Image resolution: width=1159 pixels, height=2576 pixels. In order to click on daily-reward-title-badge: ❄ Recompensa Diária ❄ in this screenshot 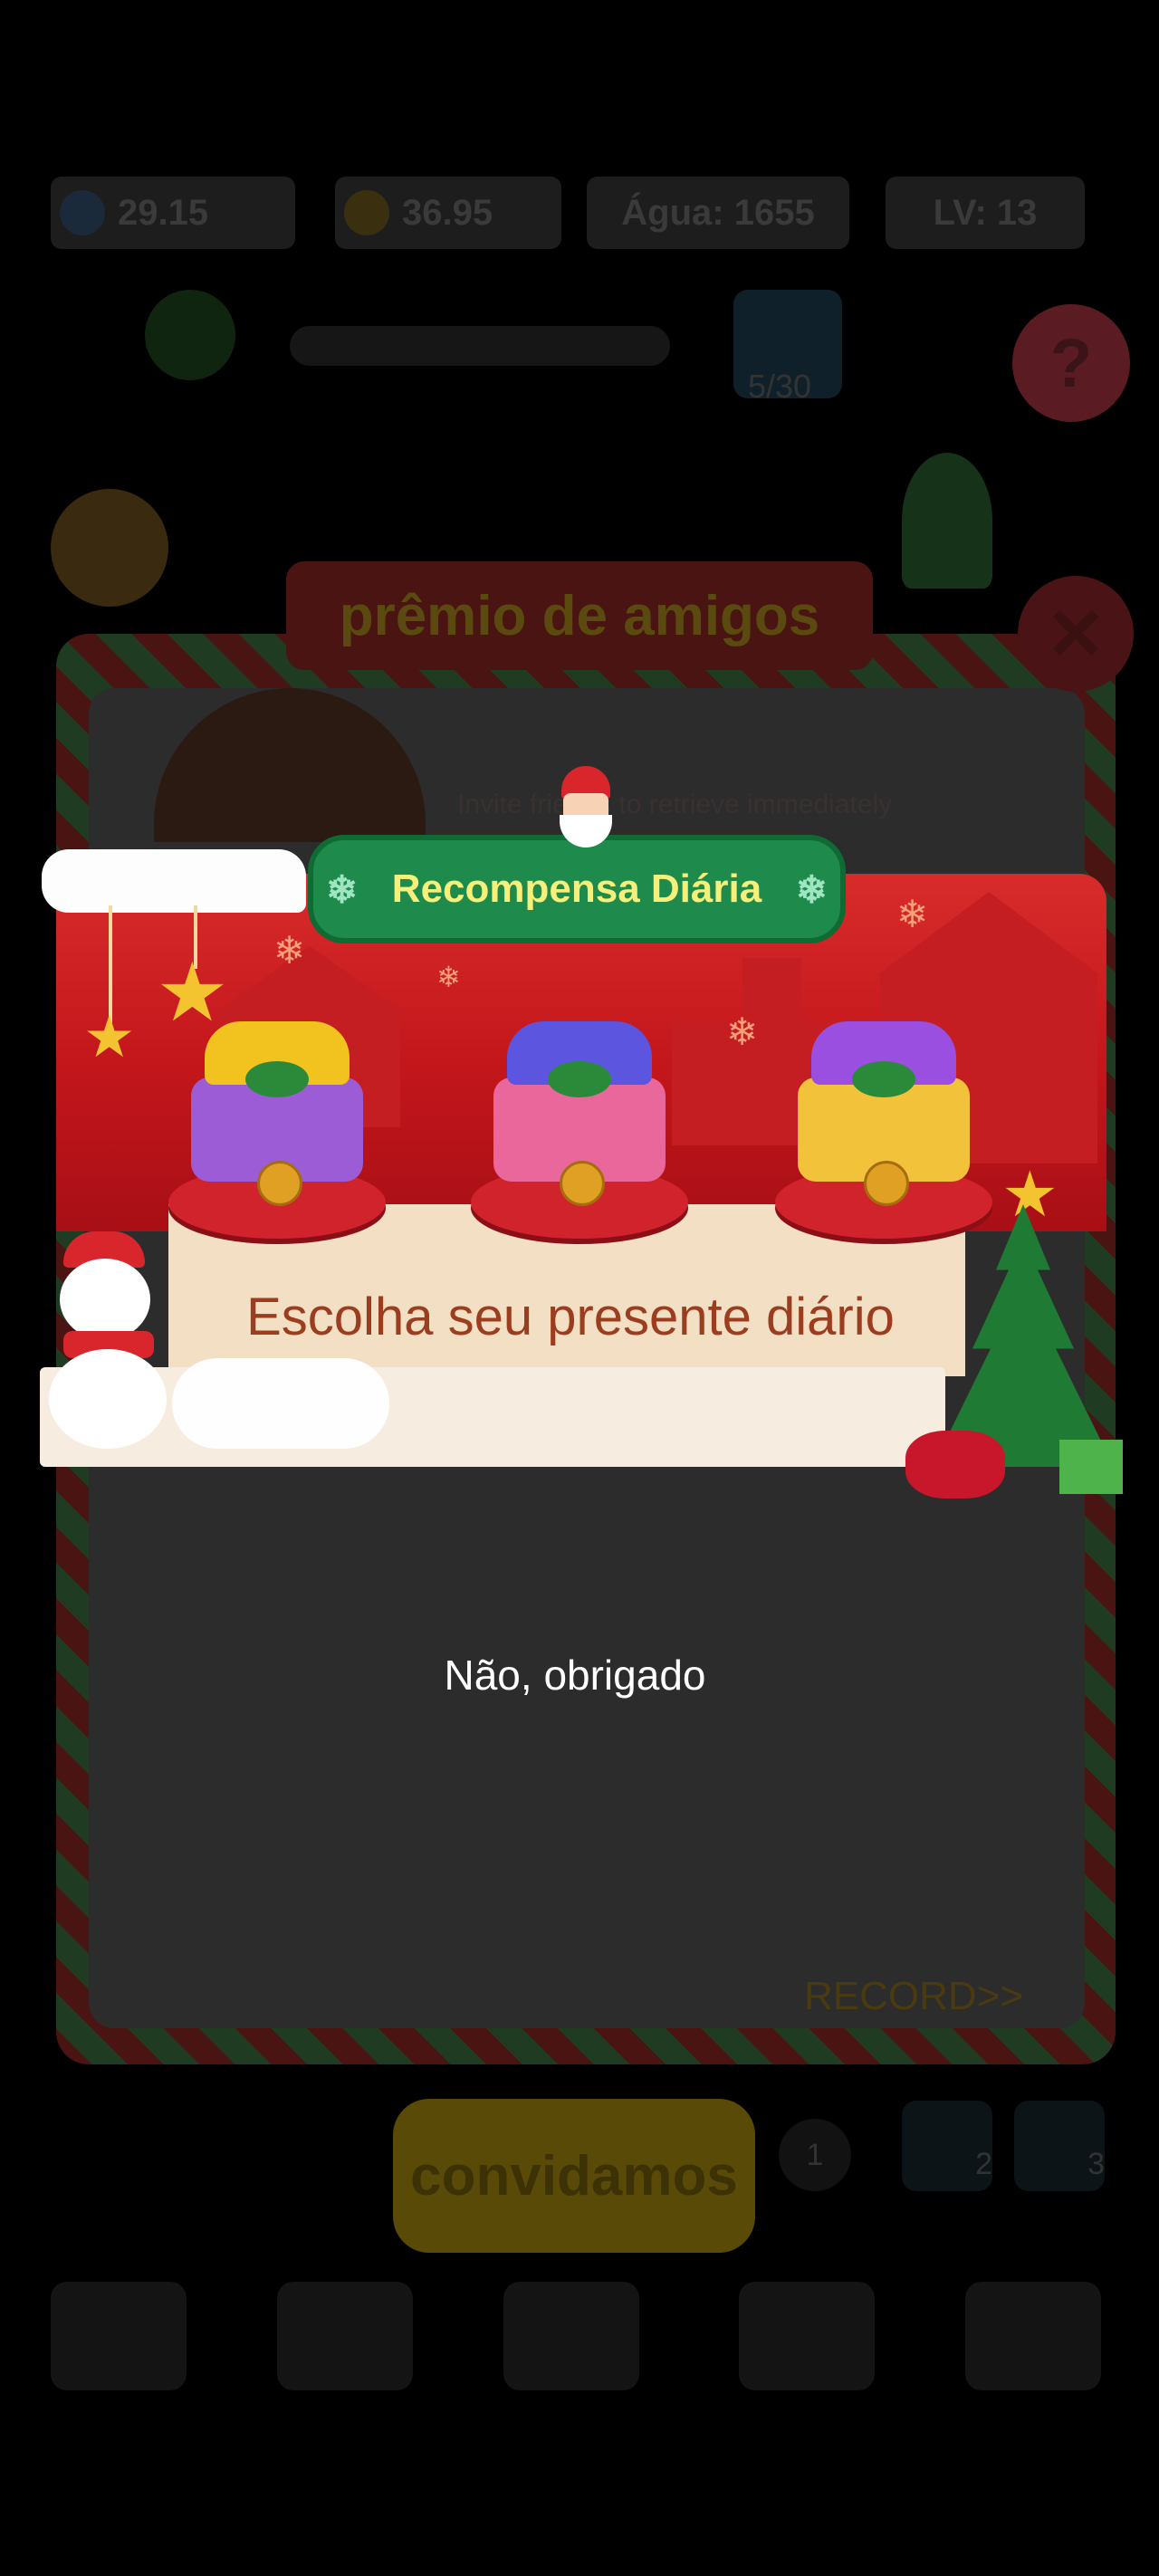, I will do `click(577, 889)`.